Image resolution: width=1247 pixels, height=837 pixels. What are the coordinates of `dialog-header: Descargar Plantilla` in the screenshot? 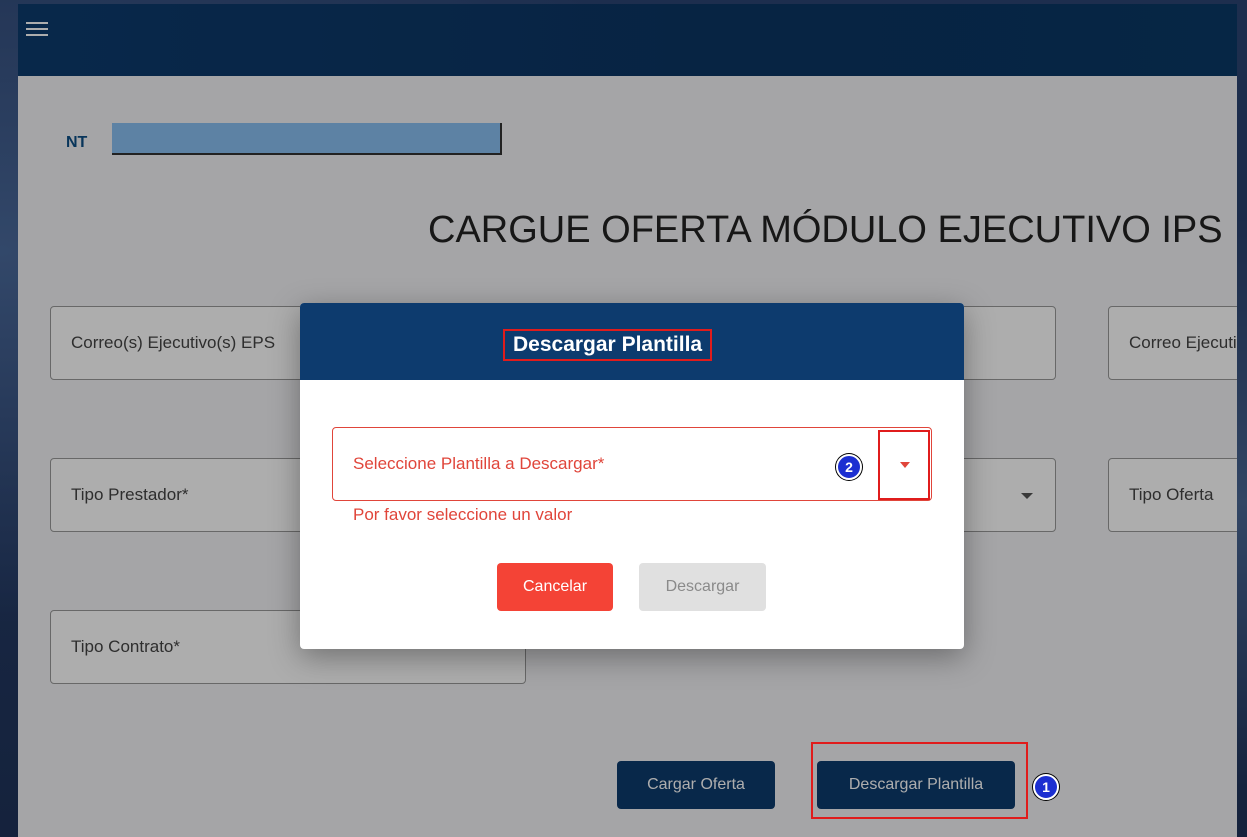 It's located at (632, 341).